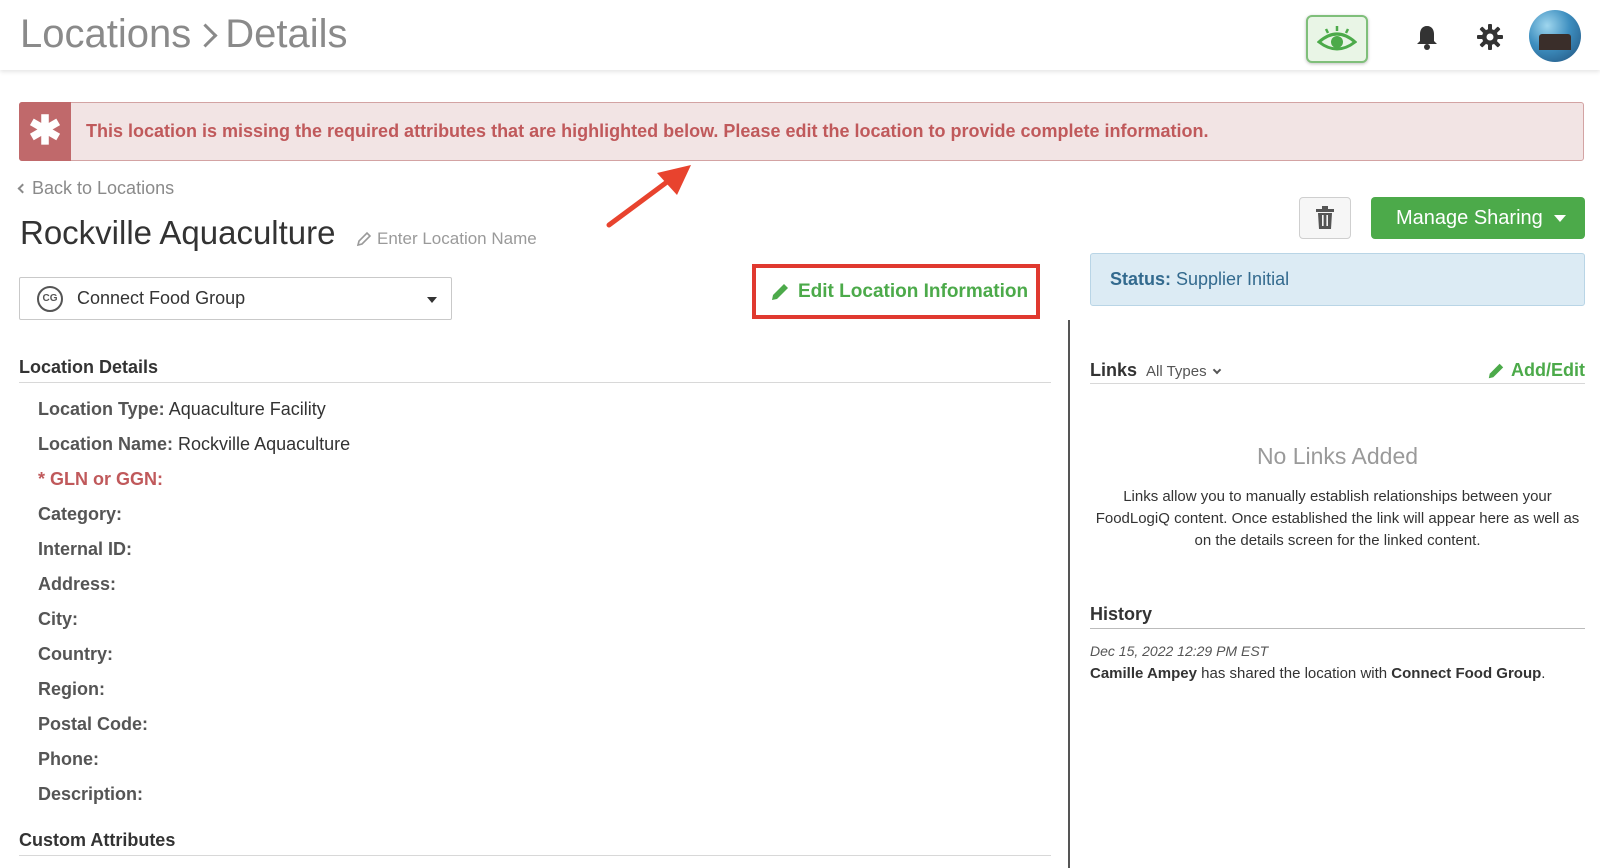 Image resolution: width=1600 pixels, height=868 pixels. I want to click on view-toggle-button, so click(1337, 39).